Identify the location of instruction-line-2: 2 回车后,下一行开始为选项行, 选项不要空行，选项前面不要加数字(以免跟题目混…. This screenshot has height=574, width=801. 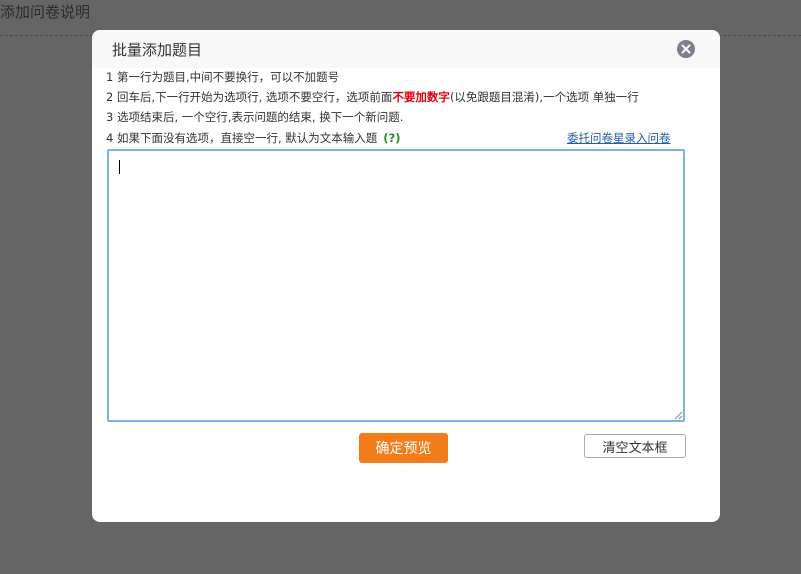
(372, 97).